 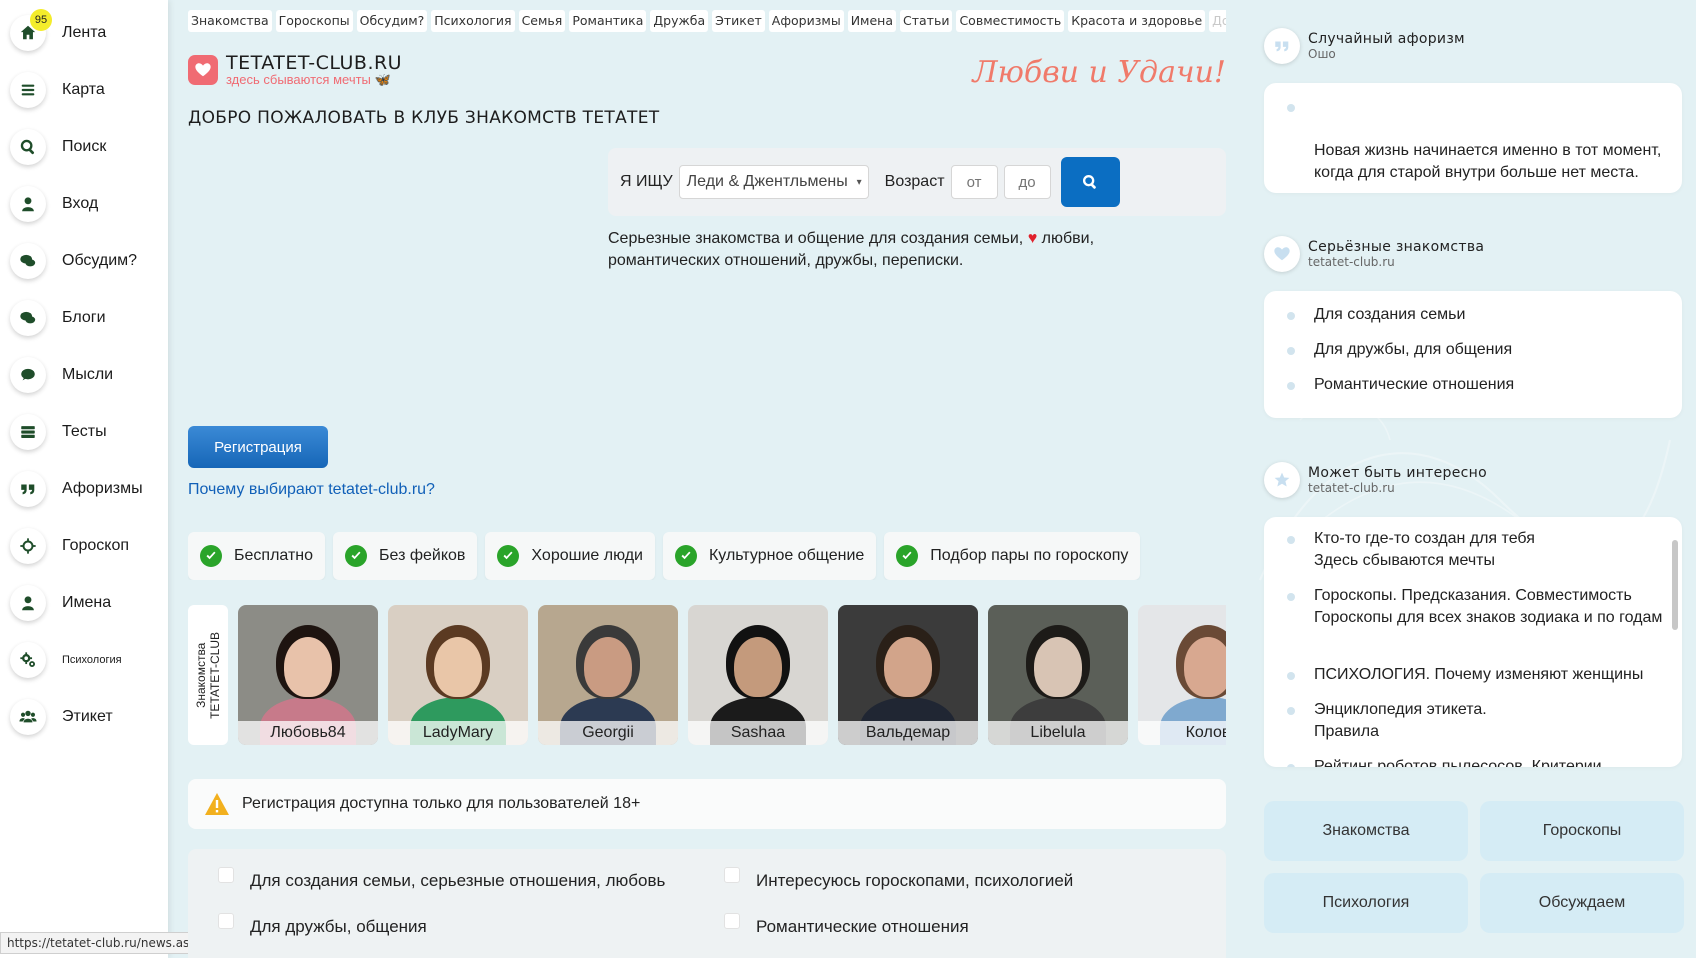 I want to click on search-label: Я ИЩУ, so click(x=646, y=181).